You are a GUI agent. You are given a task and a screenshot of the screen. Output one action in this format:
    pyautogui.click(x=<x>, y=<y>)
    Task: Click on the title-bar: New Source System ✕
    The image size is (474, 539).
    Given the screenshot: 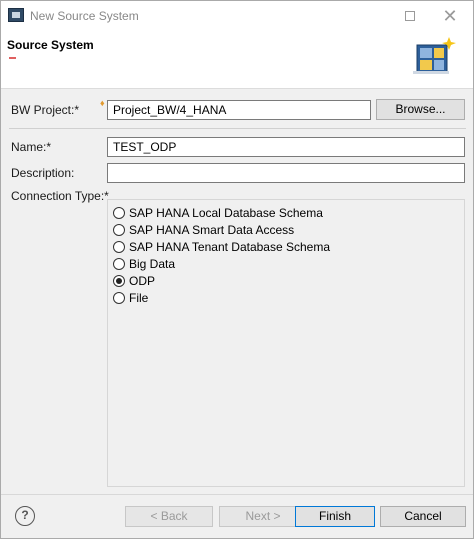 What is the action you would take?
    pyautogui.click(x=237, y=16)
    